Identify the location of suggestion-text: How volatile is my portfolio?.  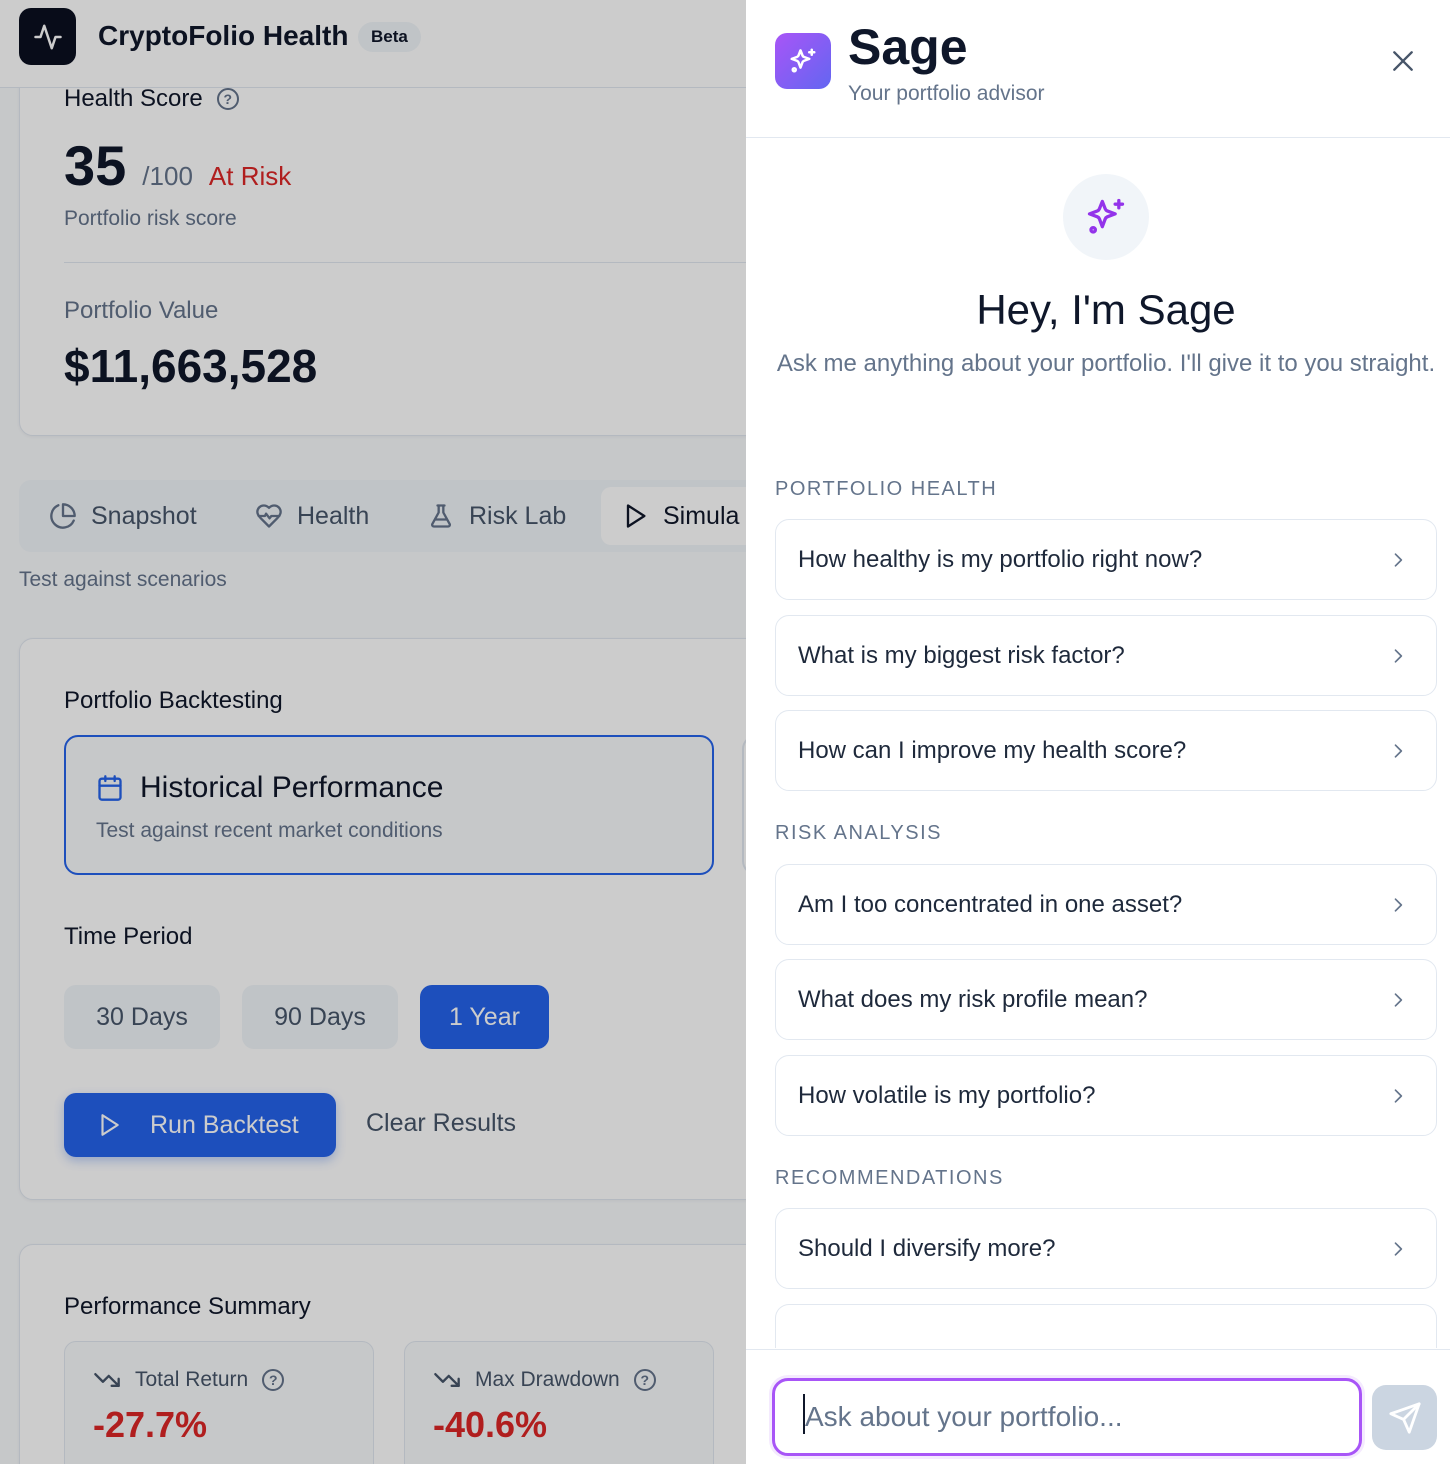
(947, 1095).